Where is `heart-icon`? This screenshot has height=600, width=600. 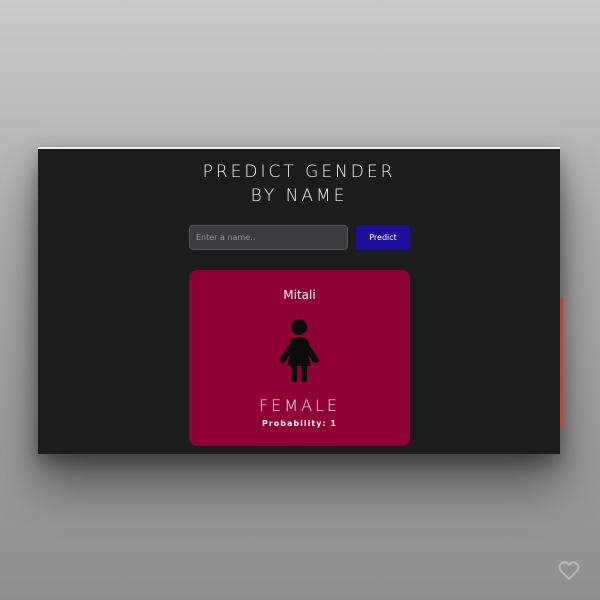 heart-icon is located at coordinates (569, 570).